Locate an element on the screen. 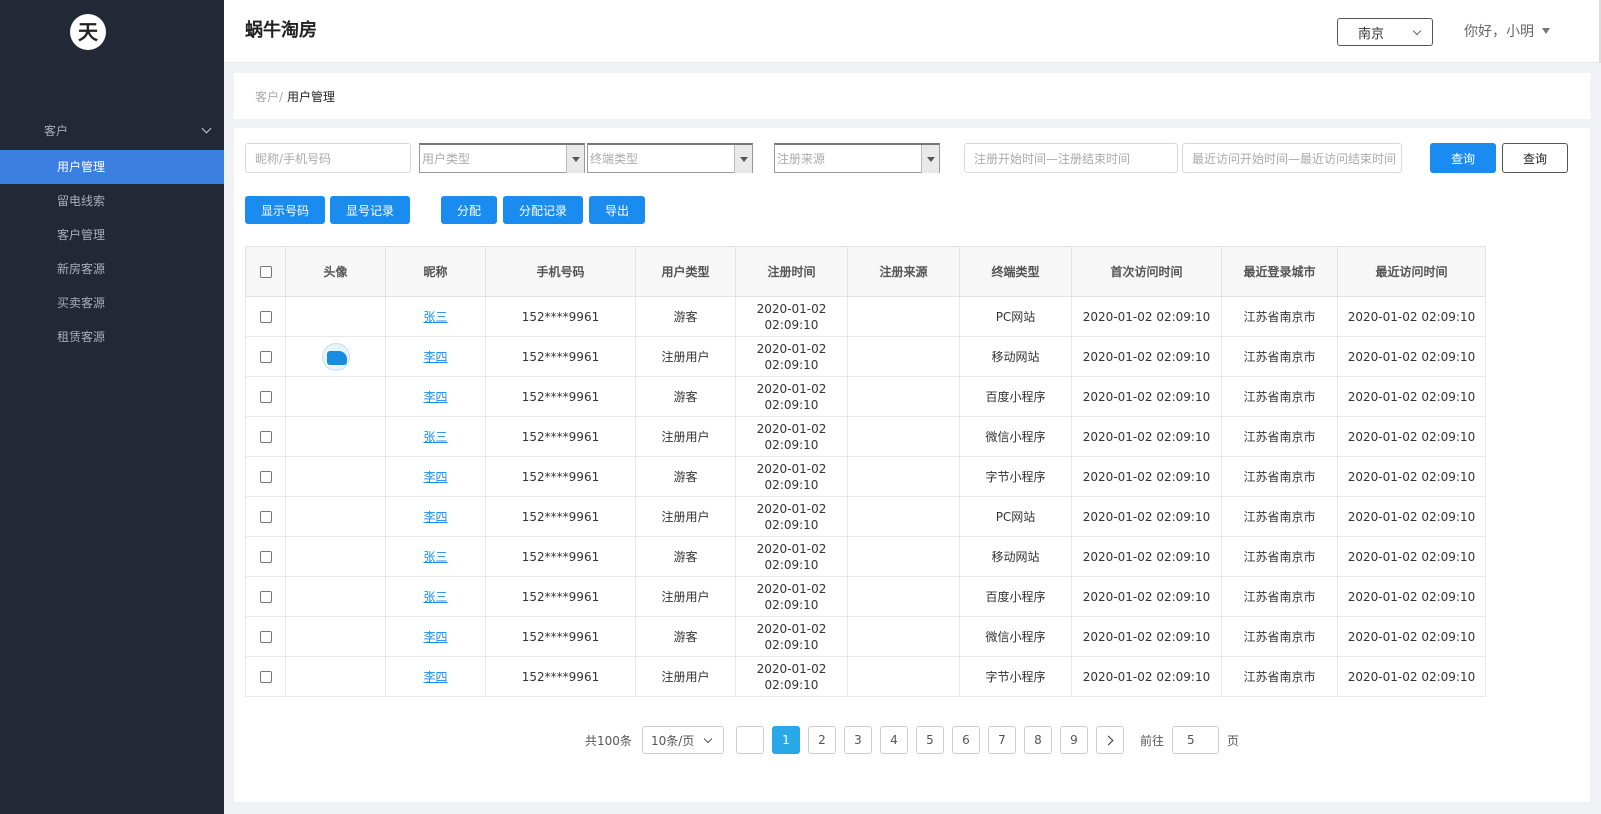 This screenshot has width=1601, height=814. page-button: 3 is located at coordinates (857, 740).